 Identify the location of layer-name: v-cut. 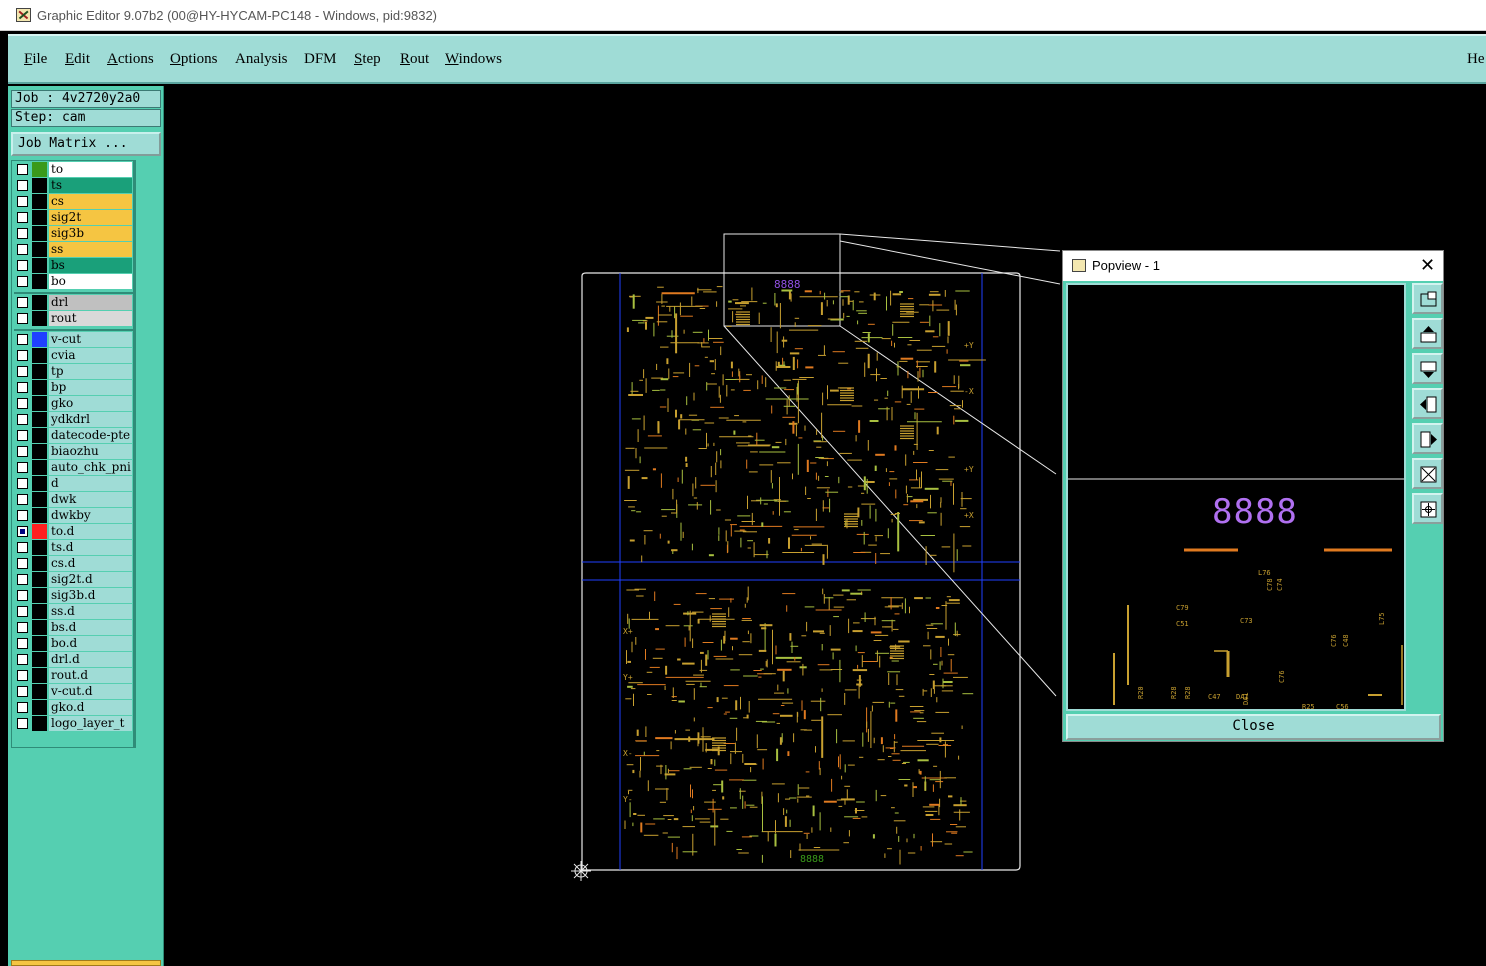
(90, 339).